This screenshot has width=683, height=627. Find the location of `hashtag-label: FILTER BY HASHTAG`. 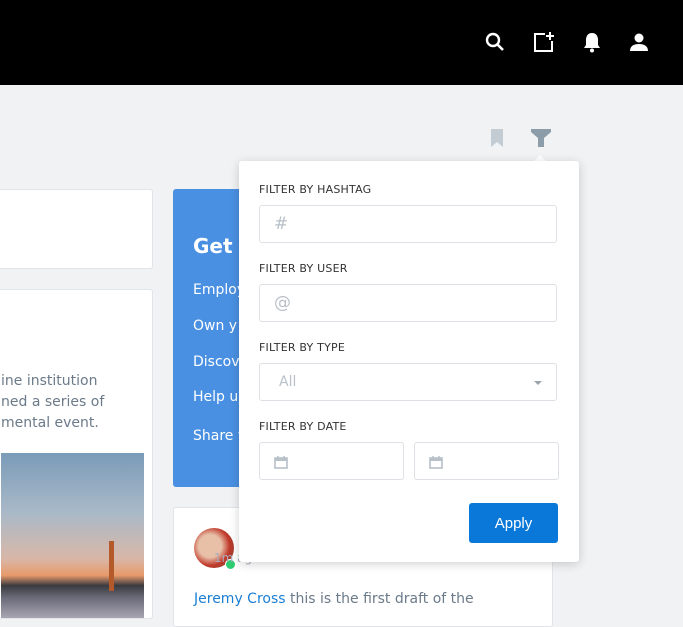

hashtag-label: FILTER BY HASHTAG is located at coordinates (315, 189).